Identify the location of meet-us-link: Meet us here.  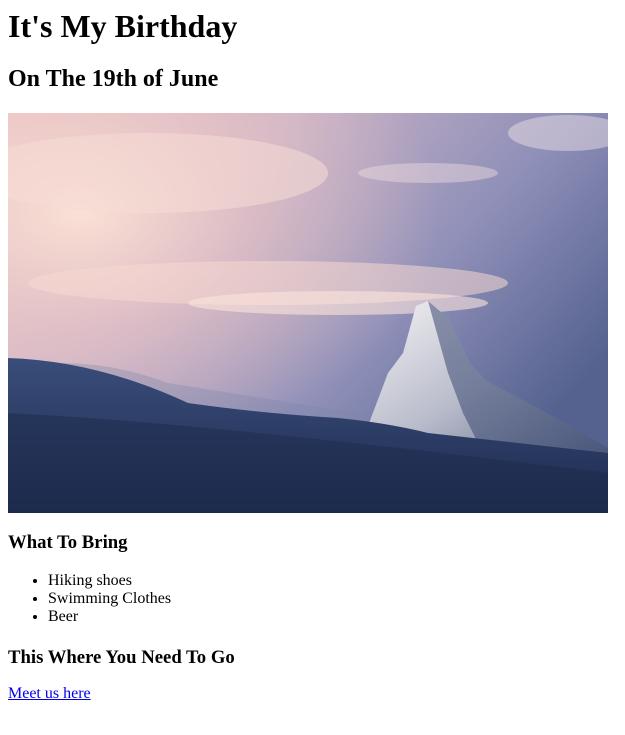
(49, 693).